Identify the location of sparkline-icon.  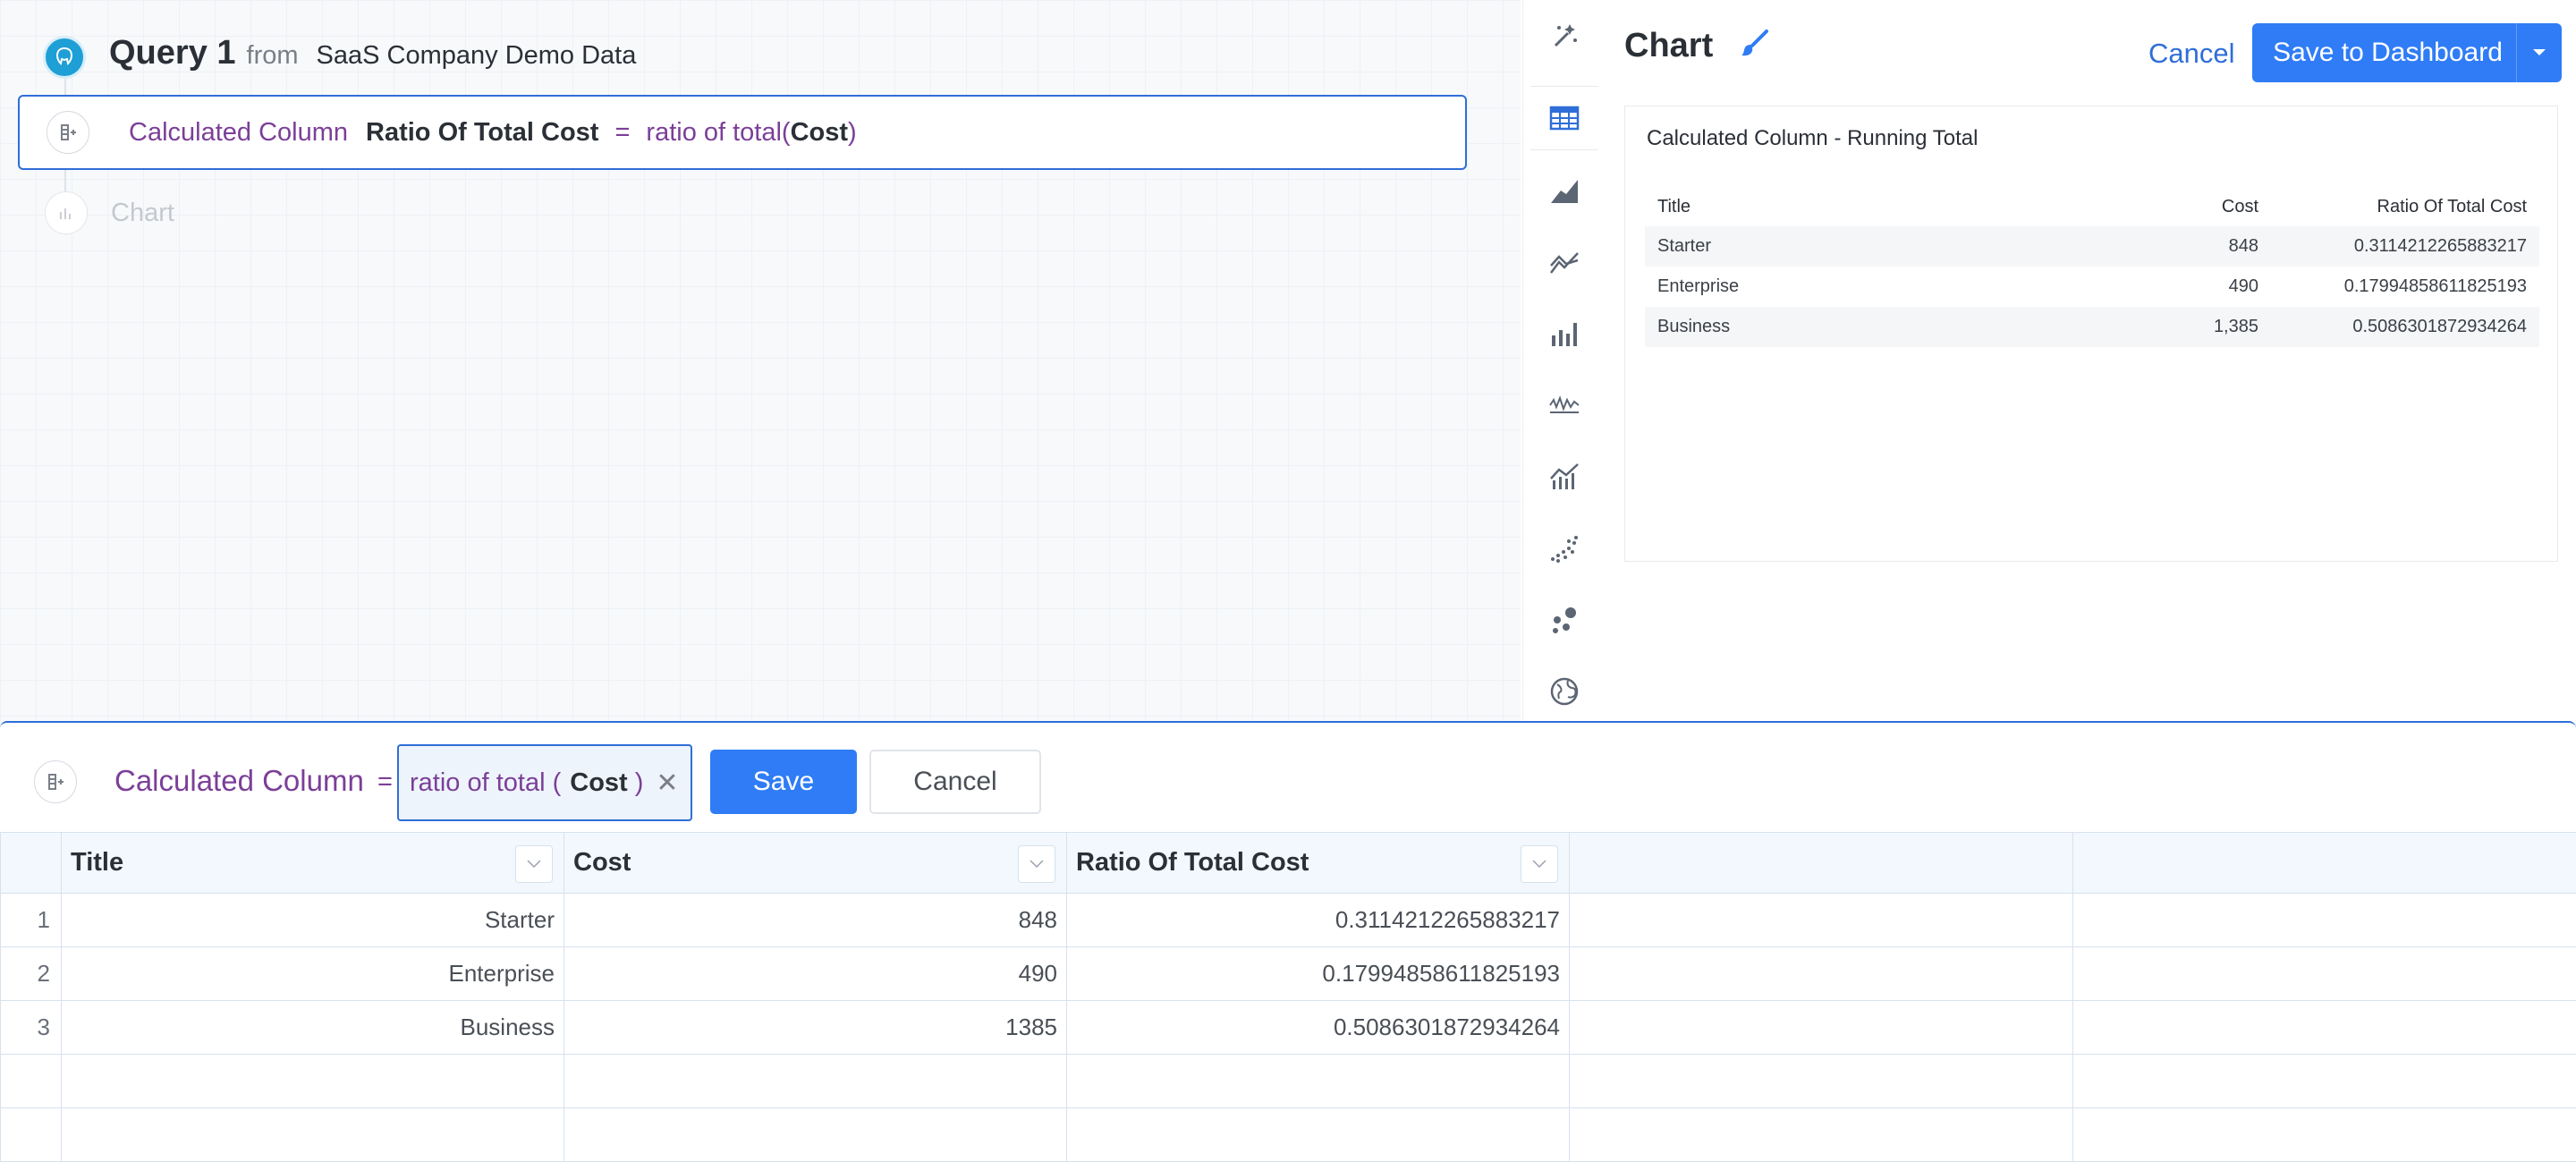
(1564, 406).